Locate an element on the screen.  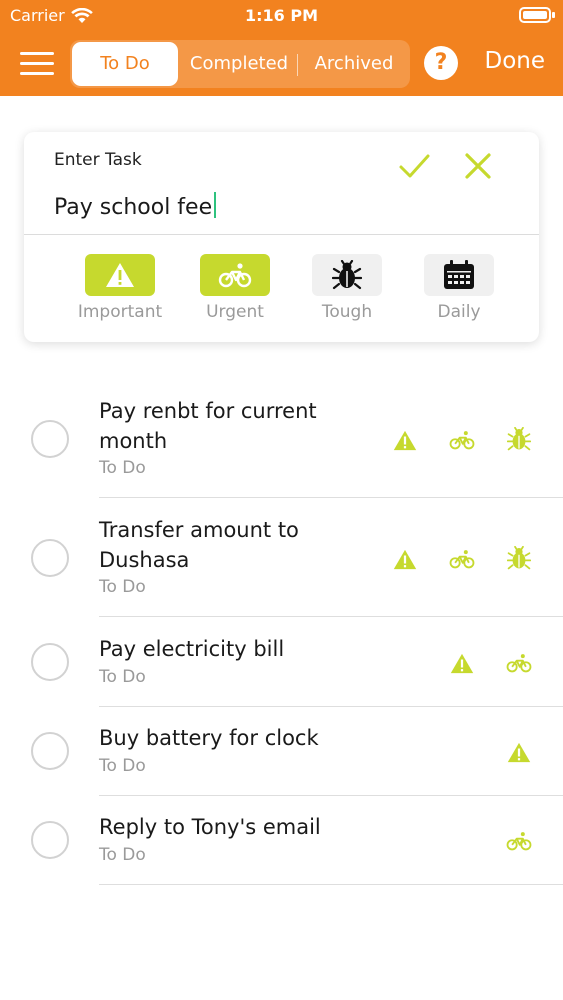
task-title: Reply to Tony's email is located at coordinates (210, 827).